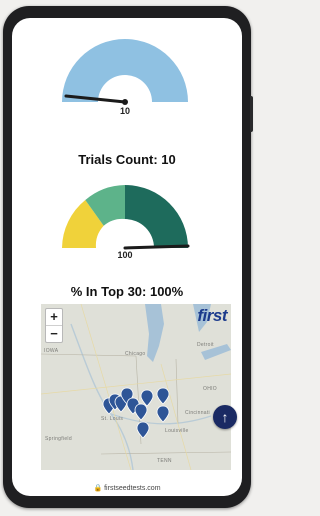 This screenshot has height=516, width=320. Describe the element at coordinates (212, 315) in the screenshot. I see `first-logo: first` at that location.